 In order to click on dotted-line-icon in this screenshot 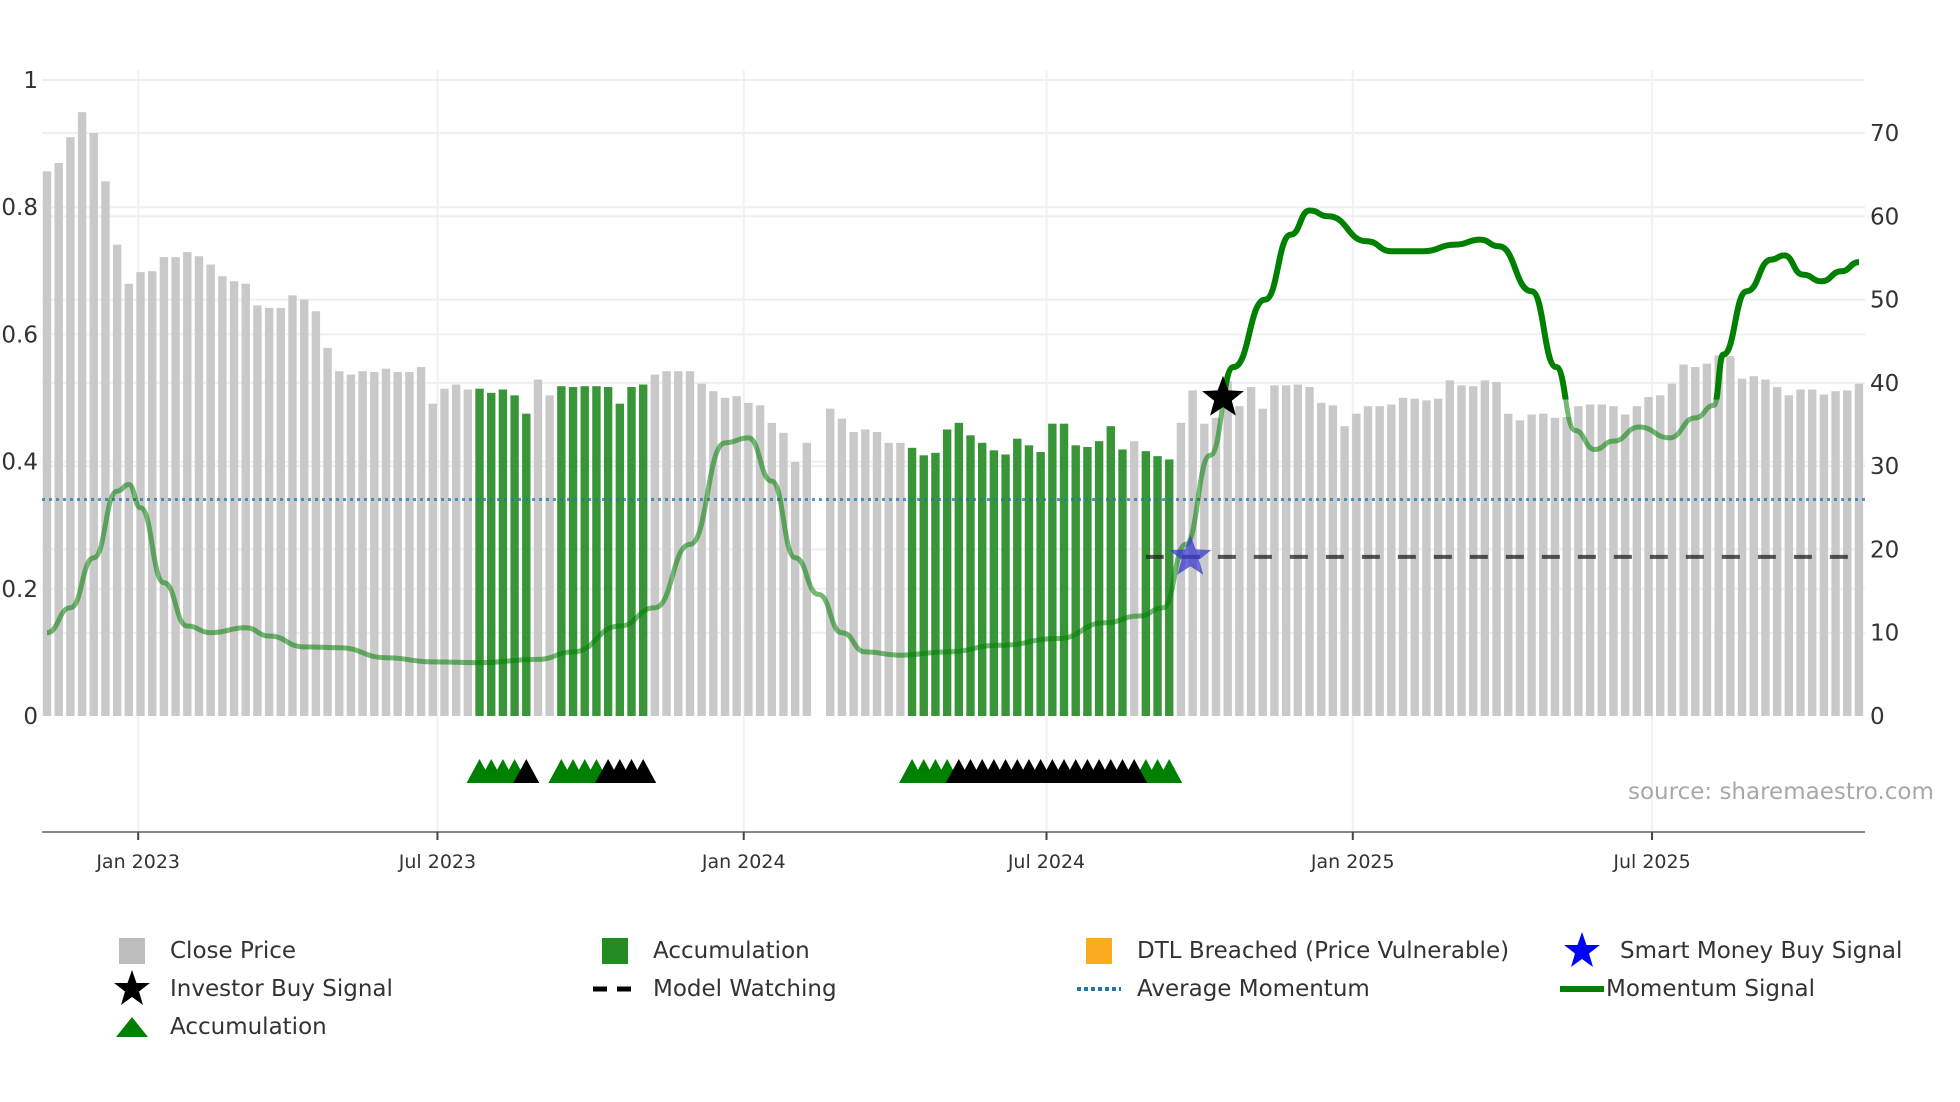, I will do `click(1099, 989)`.